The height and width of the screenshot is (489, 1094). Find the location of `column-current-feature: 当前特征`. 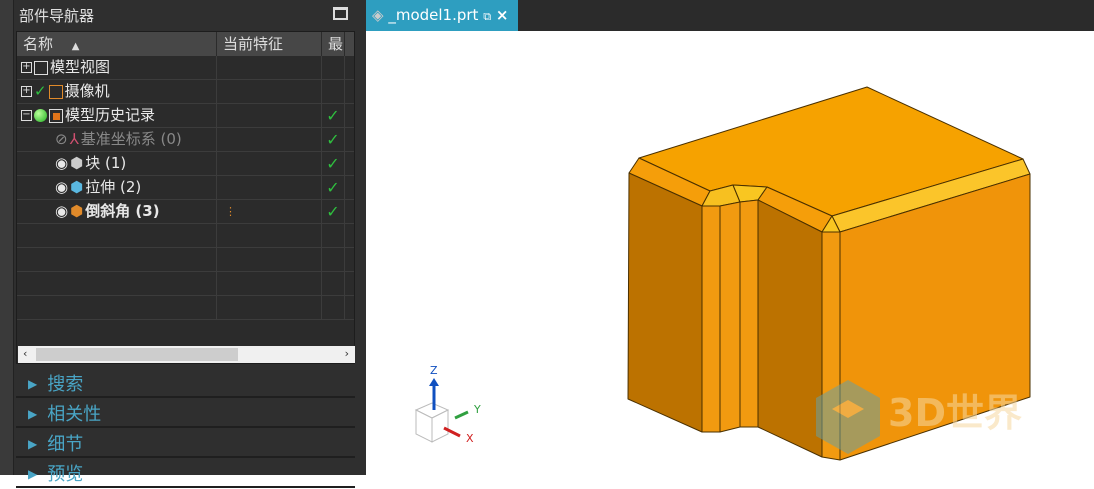

column-current-feature: 当前特征 is located at coordinates (269, 44).